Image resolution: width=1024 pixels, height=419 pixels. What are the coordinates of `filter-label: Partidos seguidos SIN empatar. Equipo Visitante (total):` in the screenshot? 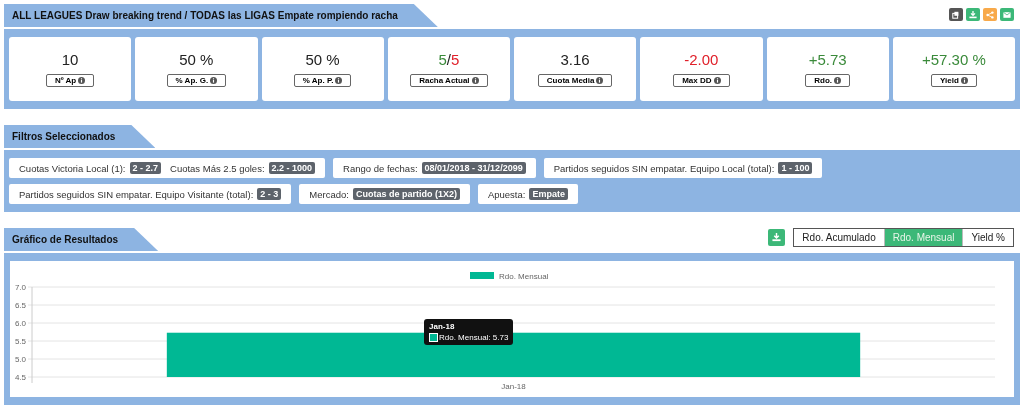 It's located at (136, 194).